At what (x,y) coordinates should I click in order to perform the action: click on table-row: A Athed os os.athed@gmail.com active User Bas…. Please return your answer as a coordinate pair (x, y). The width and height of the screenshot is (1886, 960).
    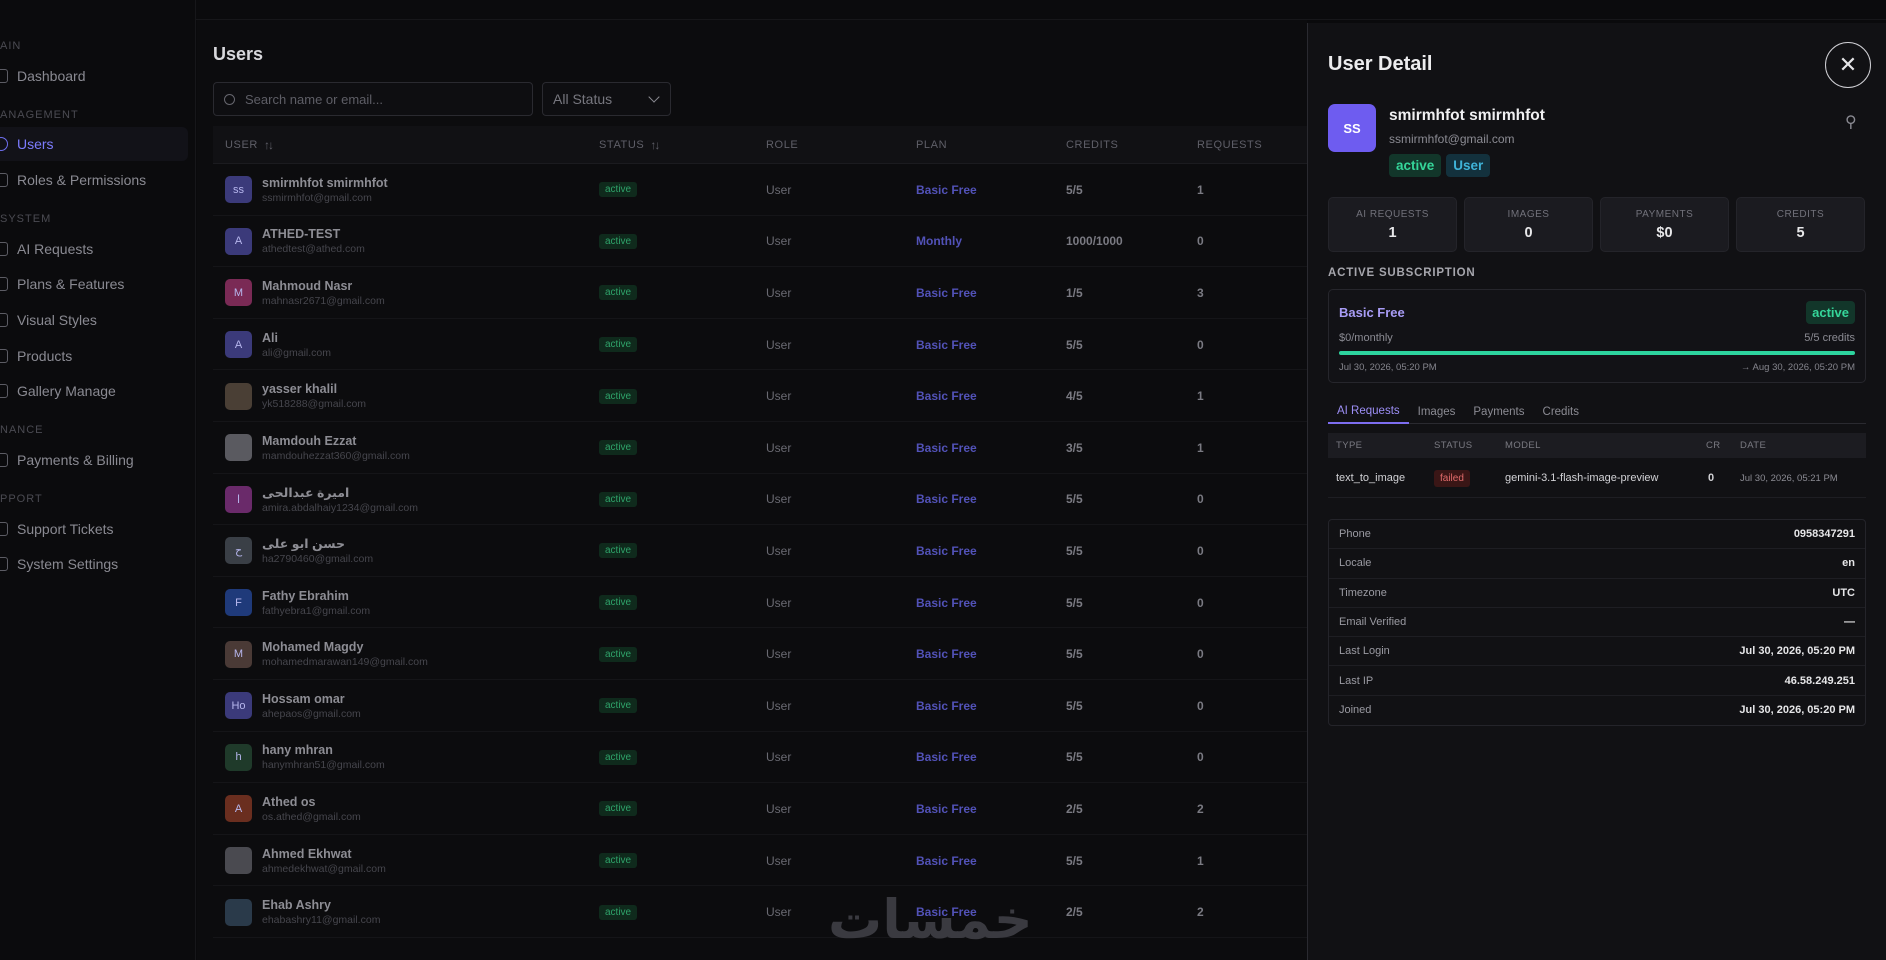
    Looking at the image, I should click on (760, 809).